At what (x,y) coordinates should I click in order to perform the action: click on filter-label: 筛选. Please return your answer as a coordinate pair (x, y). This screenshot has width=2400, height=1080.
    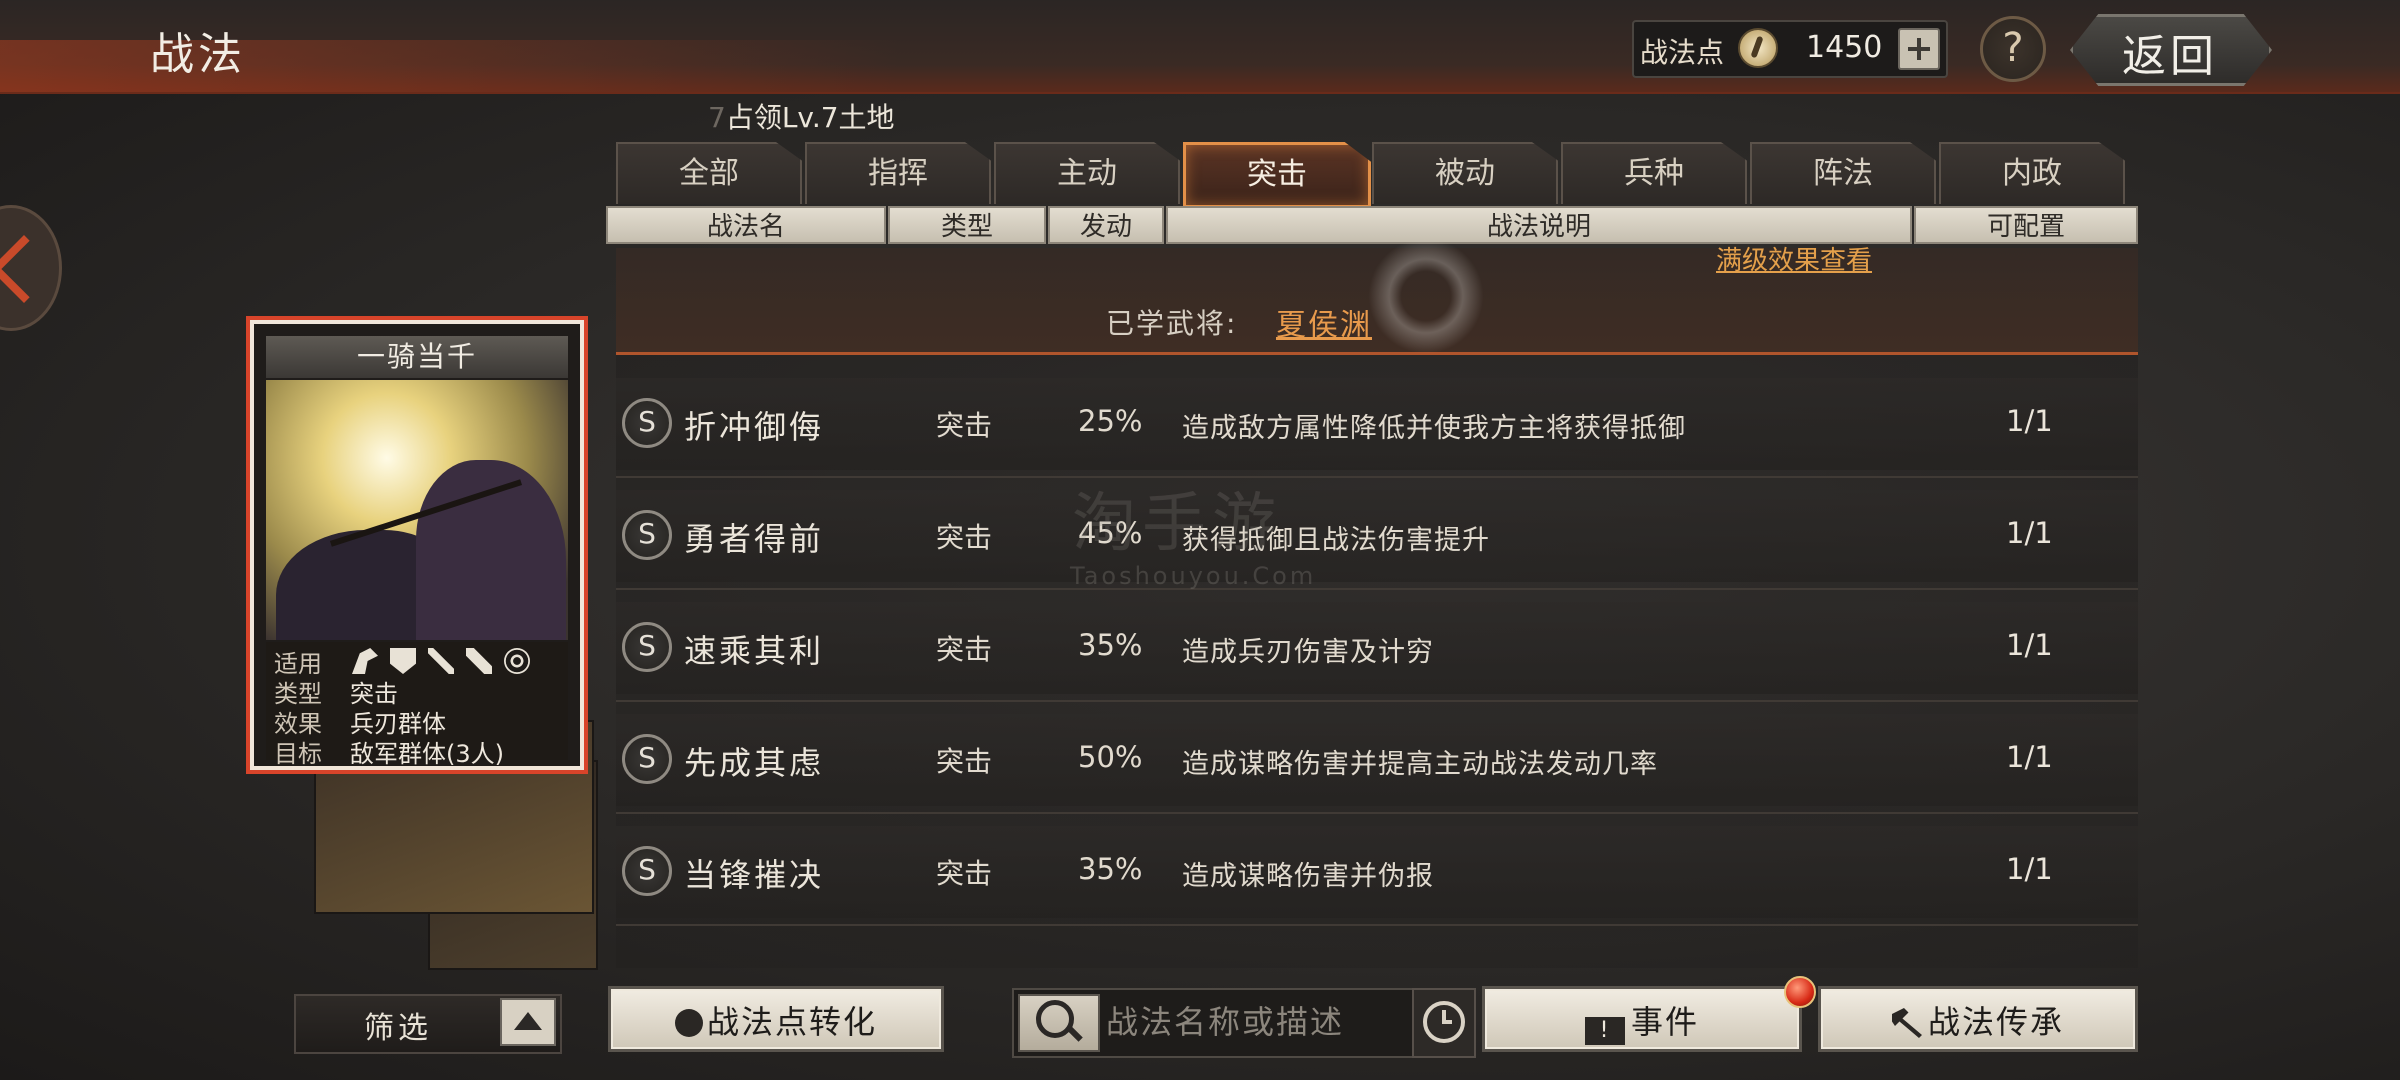
    Looking at the image, I should click on (398, 1025).